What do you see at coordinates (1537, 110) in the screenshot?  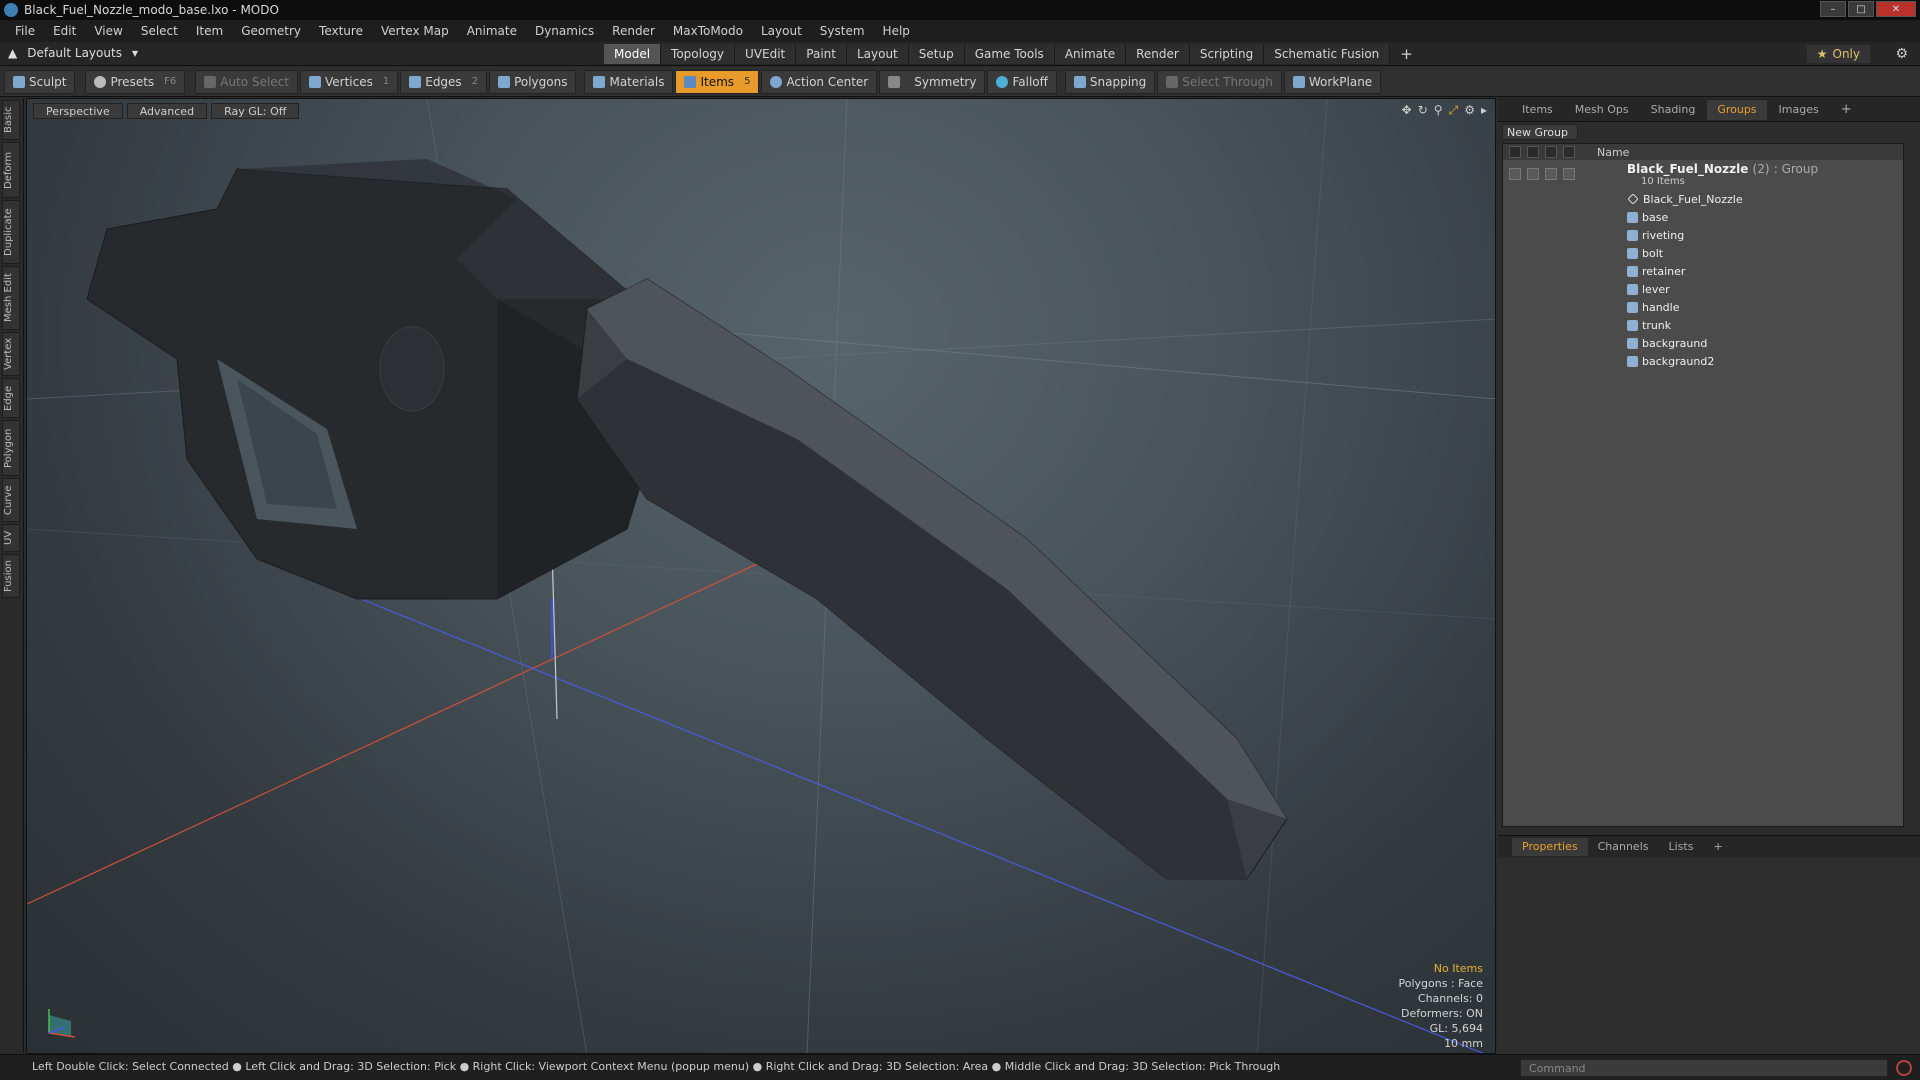 I see `panel-tab-items: Items` at bounding box center [1537, 110].